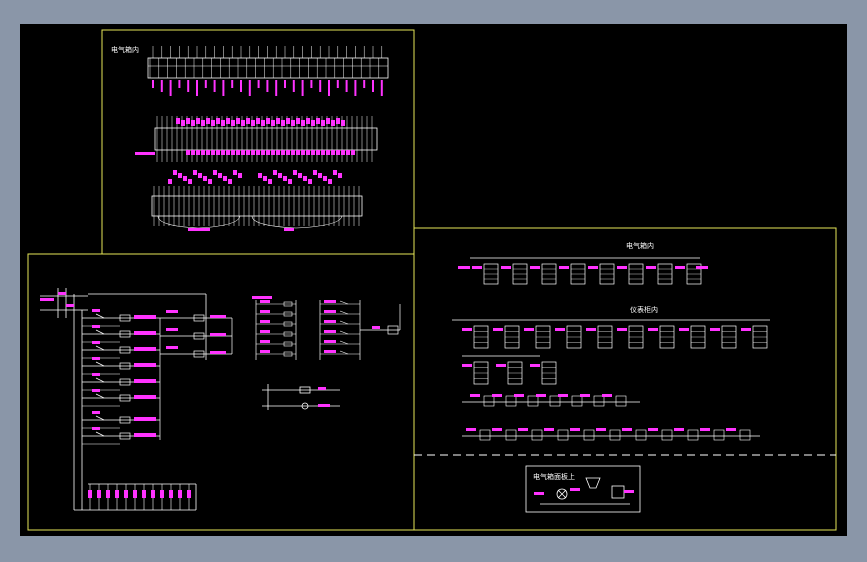 Image resolution: width=867 pixels, height=562 pixels. I want to click on cabinet-title: 仪表柜内, so click(644, 309).